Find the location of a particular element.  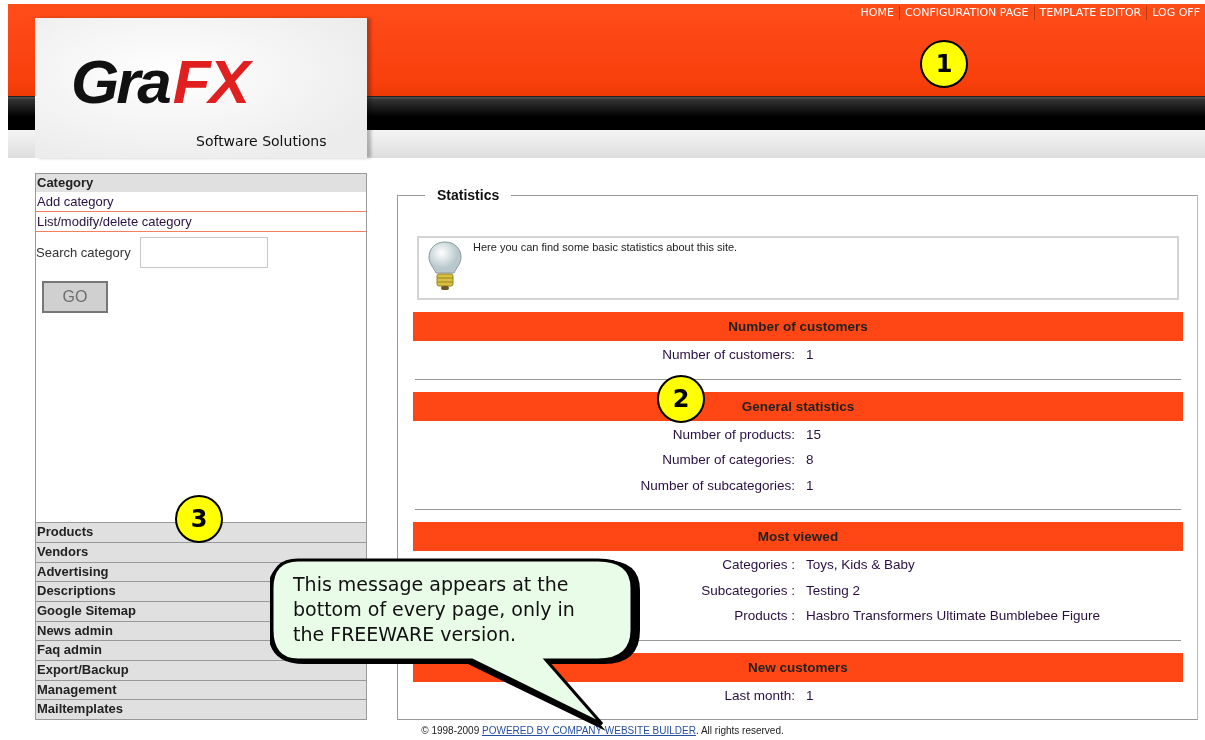

stat-label: Number of subcategories: is located at coordinates (717, 485).